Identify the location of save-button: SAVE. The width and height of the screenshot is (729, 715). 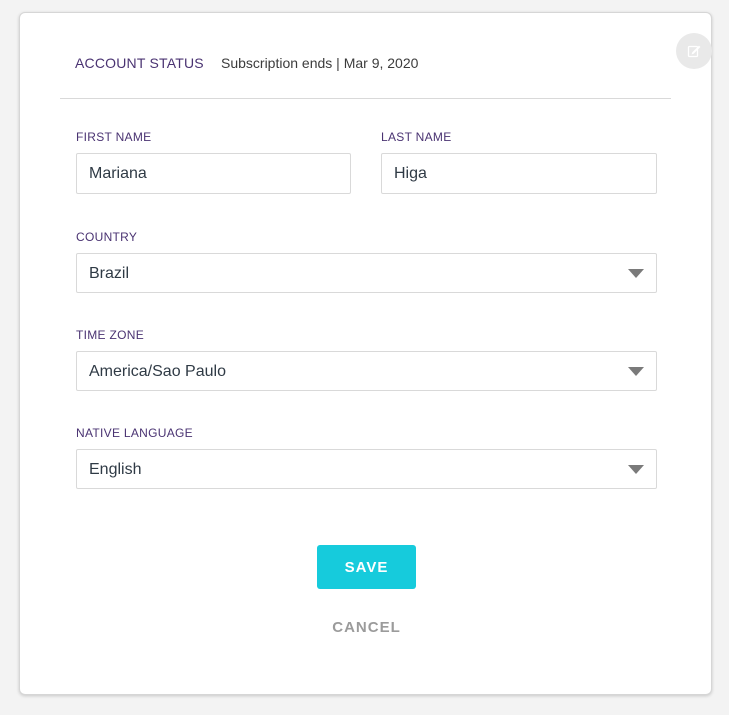
(366, 567).